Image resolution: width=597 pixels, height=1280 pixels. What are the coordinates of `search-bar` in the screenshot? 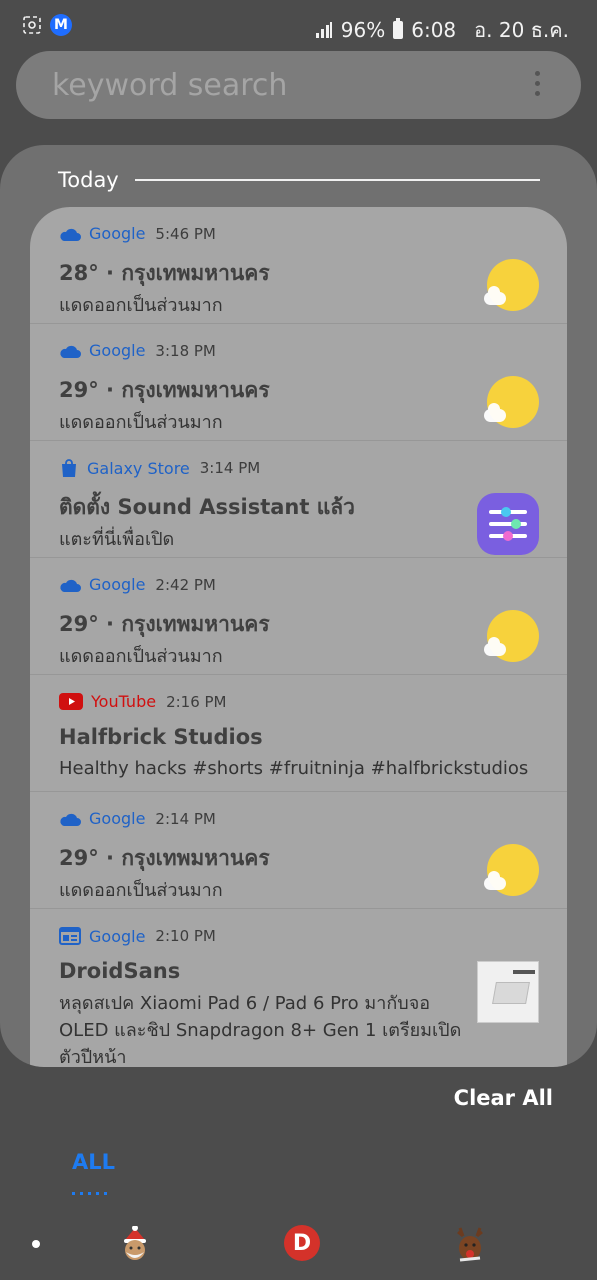 It's located at (298, 85).